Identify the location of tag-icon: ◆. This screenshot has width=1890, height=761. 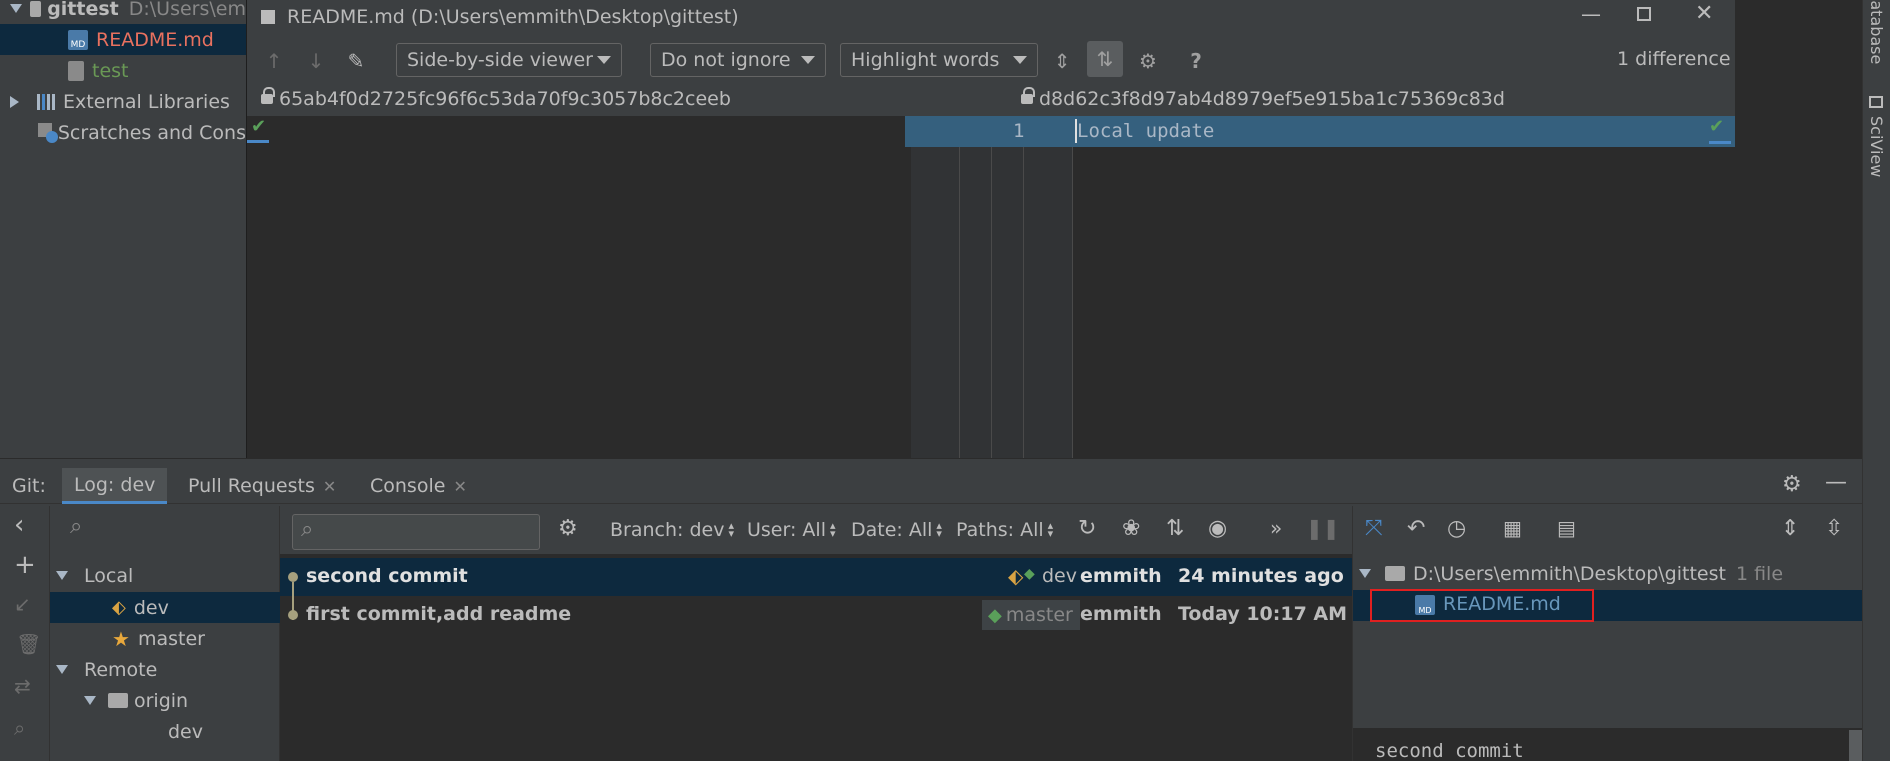
(995, 615).